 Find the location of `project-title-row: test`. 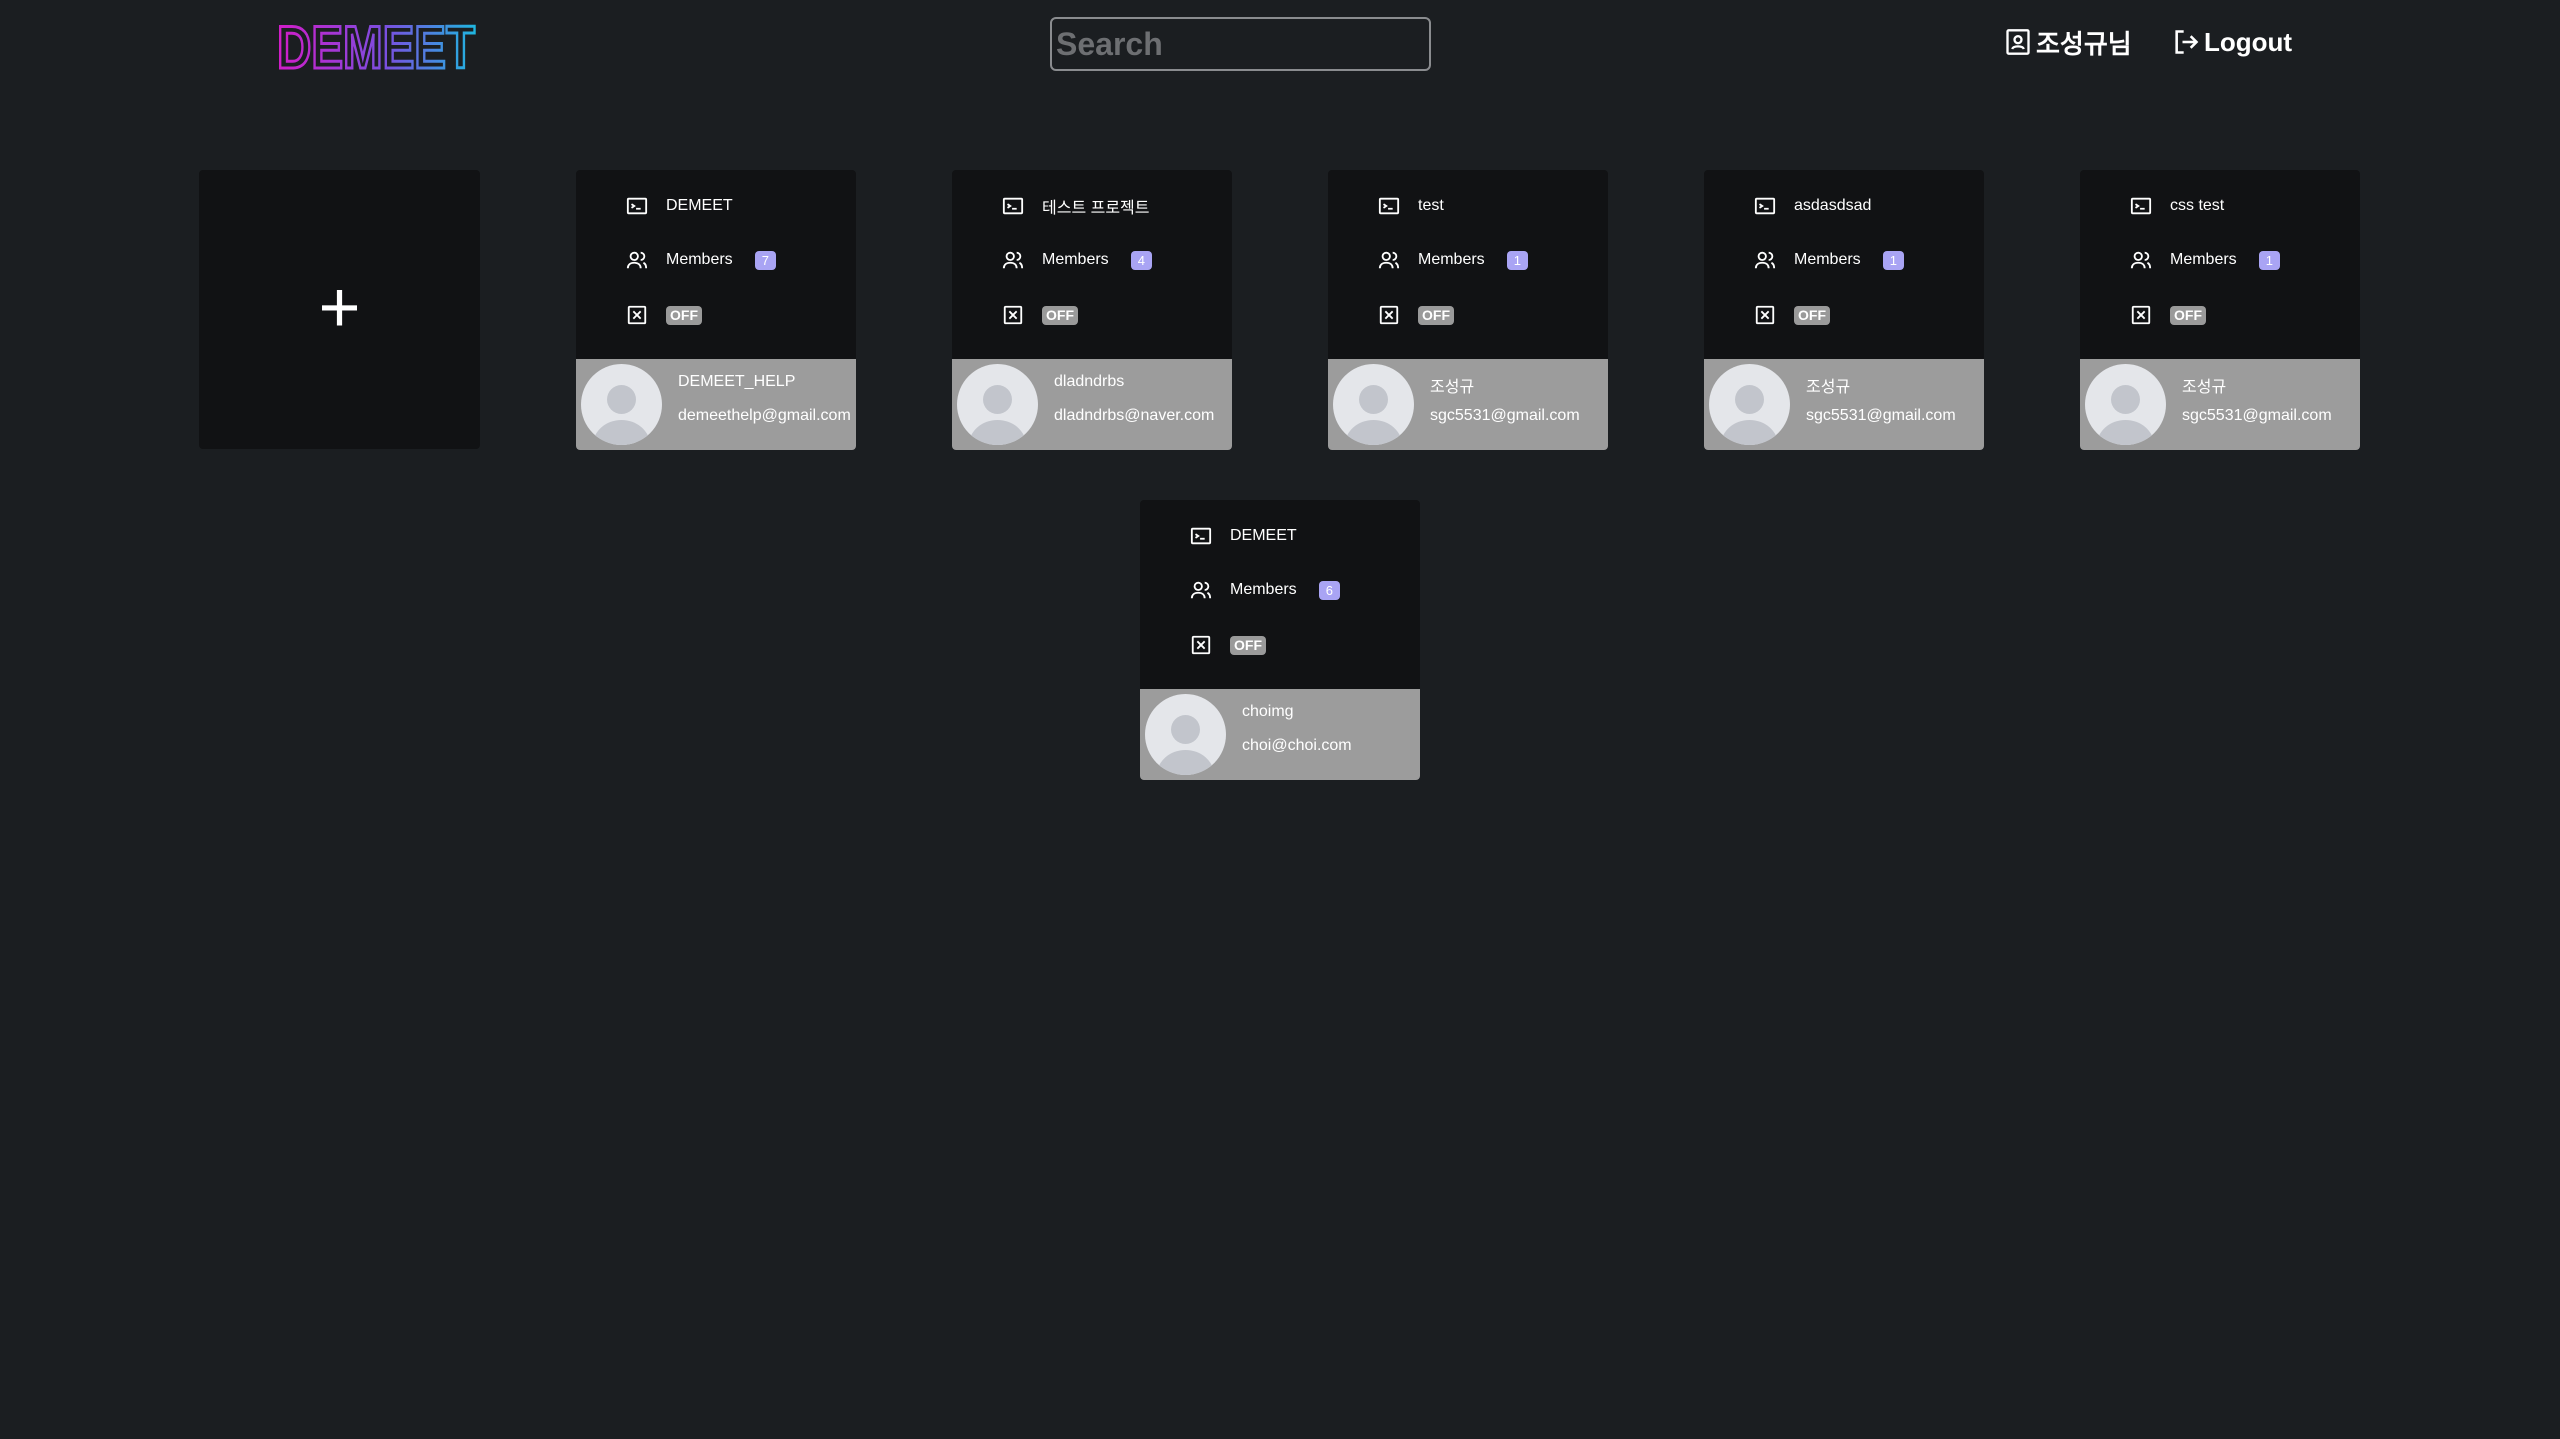

project-title-row: test is located at coordinates (1411, 206).